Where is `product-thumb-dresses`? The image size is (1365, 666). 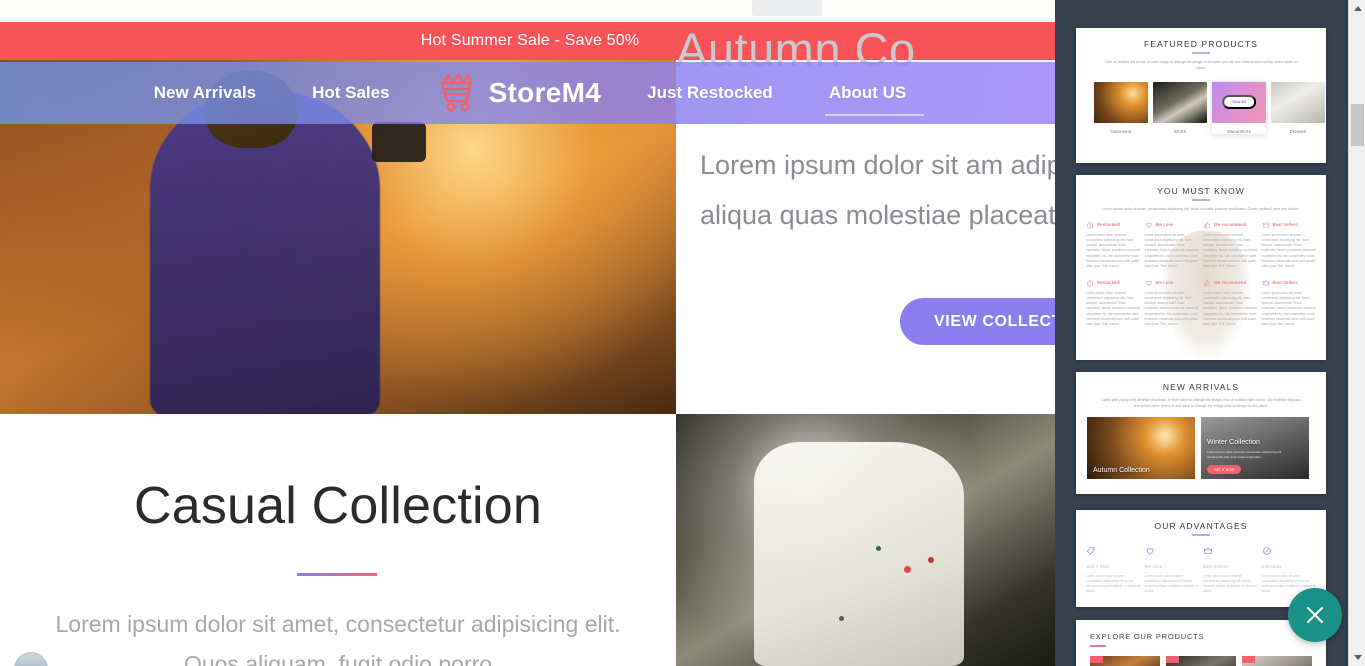 product-thumb-dresses is located at coordinates (1298, 102).